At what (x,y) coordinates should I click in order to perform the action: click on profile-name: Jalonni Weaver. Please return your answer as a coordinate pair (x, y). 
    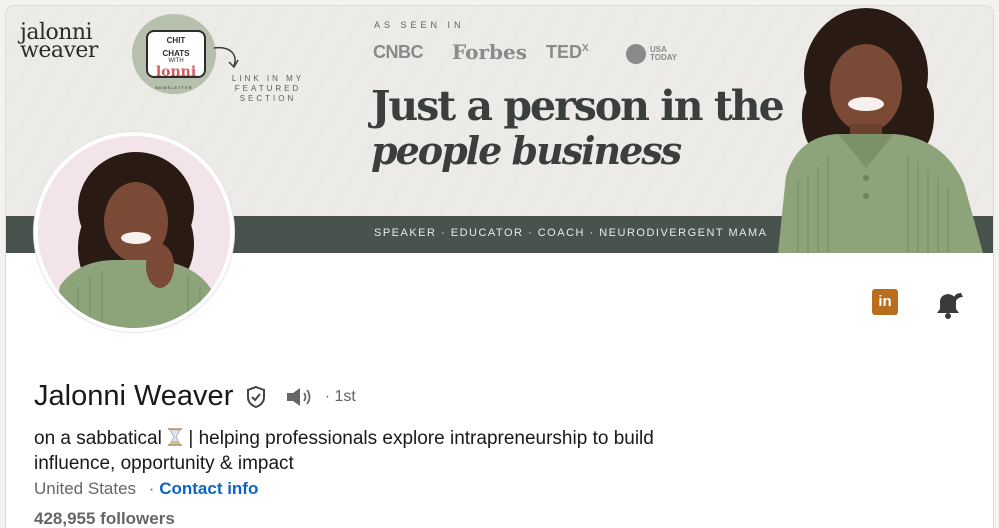
    Looking at the image, I should click on (134, 396).